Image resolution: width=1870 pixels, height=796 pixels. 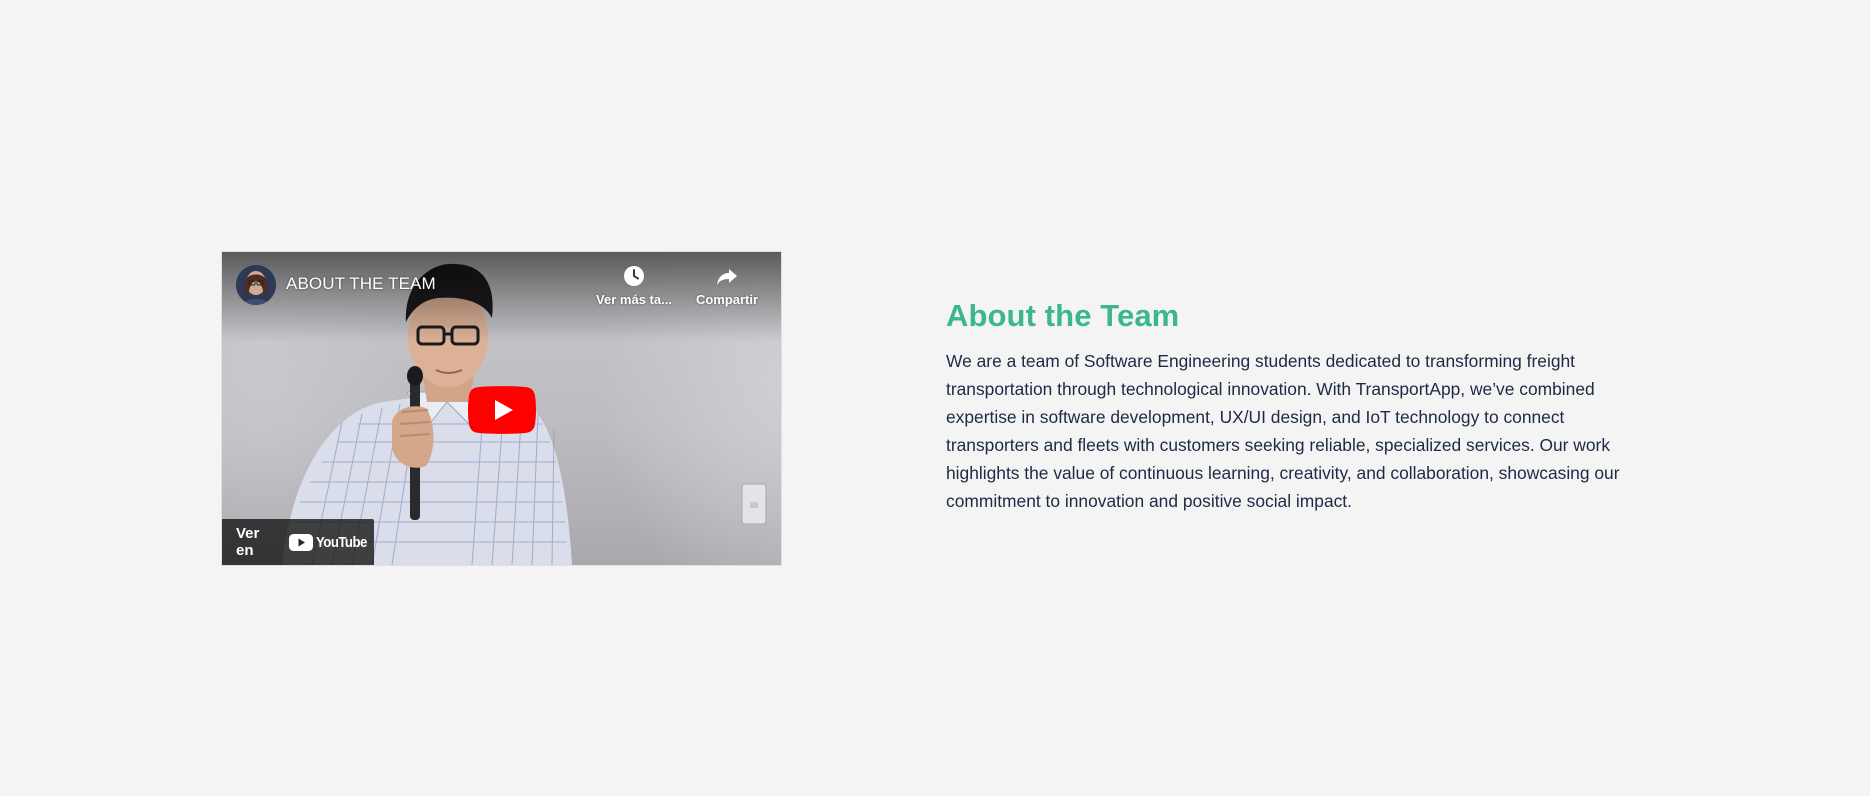 I want to click on avatar-icon, so click(x=256, y=285).